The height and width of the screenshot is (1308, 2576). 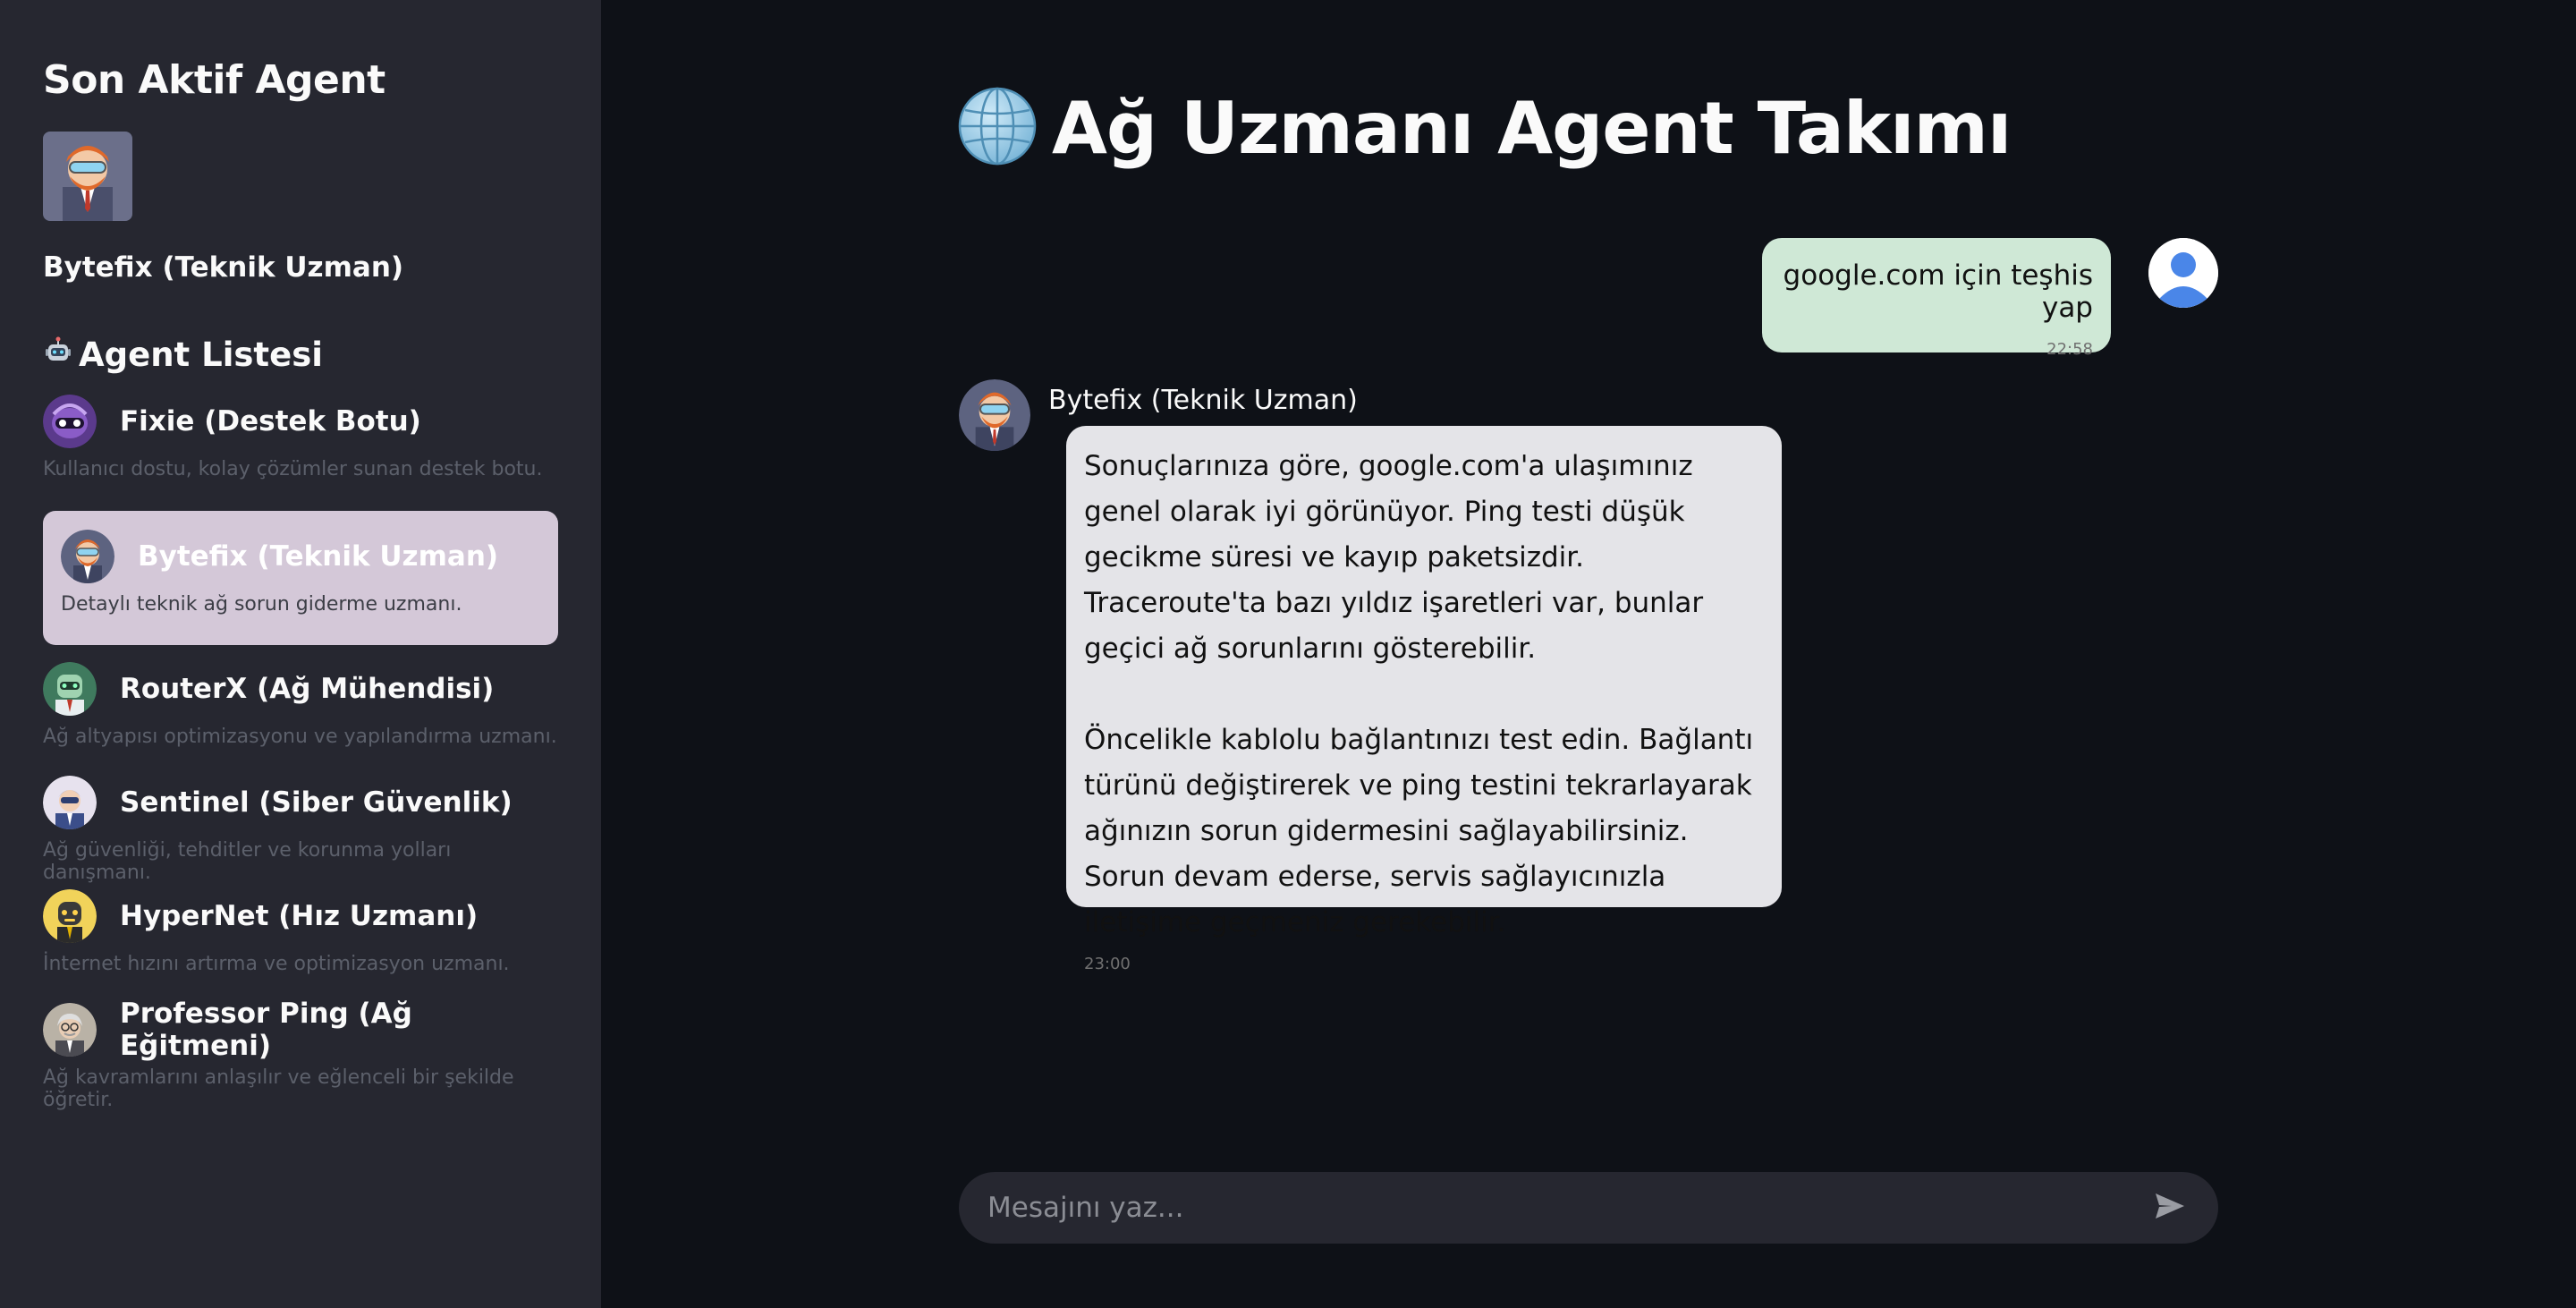 I want to click on agent-name: RouterX (Ağ Mühendisi), so click(x=307, y=689).